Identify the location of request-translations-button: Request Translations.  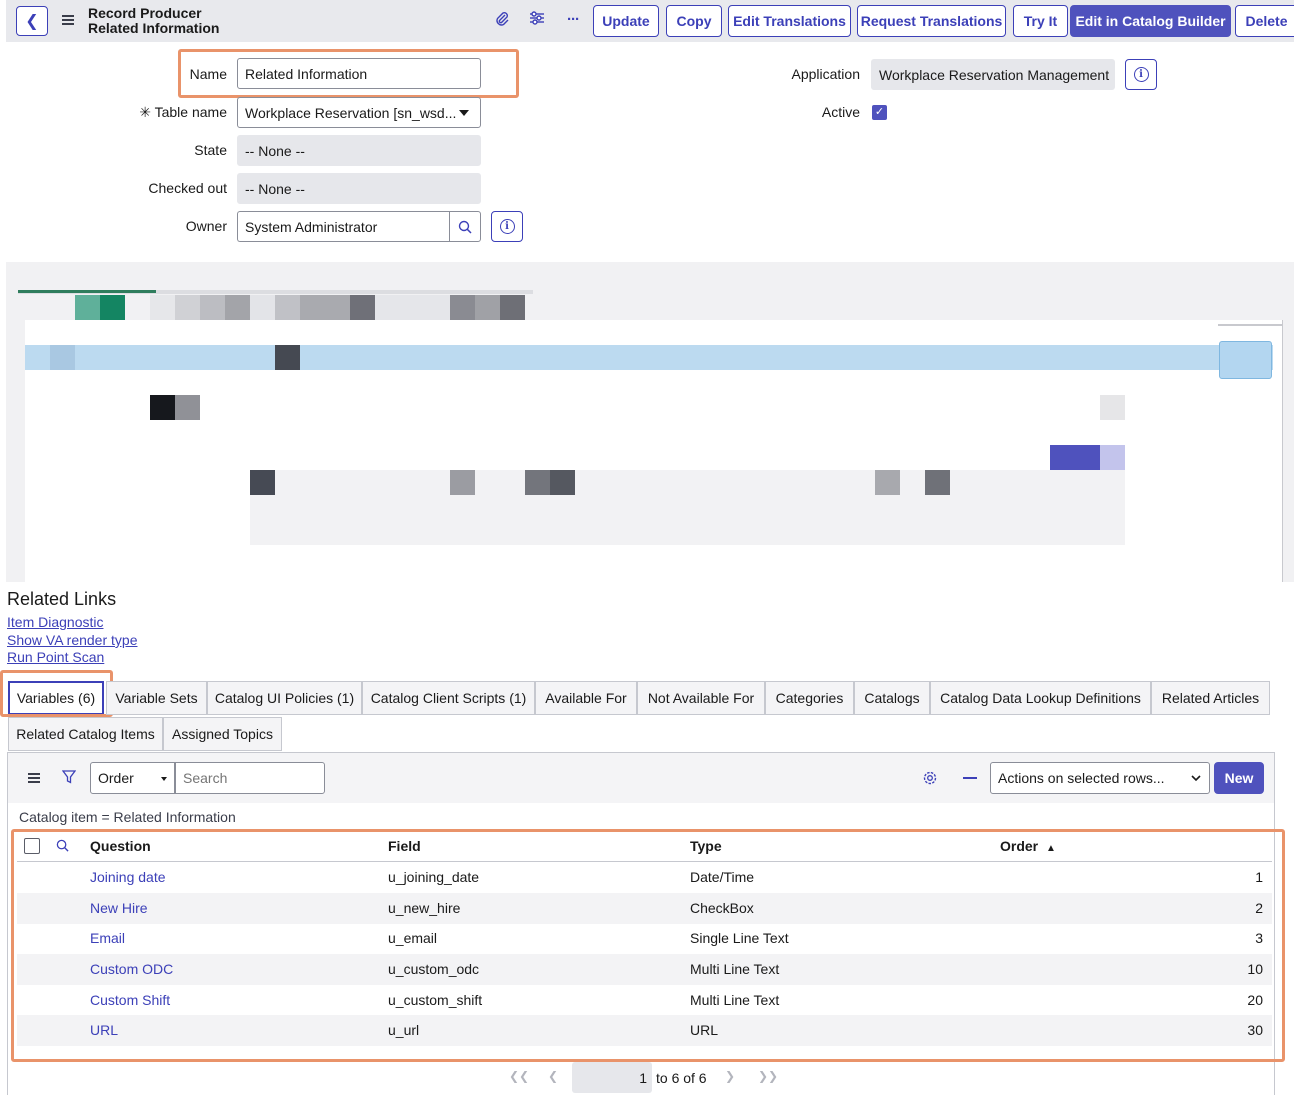
(931, 21).